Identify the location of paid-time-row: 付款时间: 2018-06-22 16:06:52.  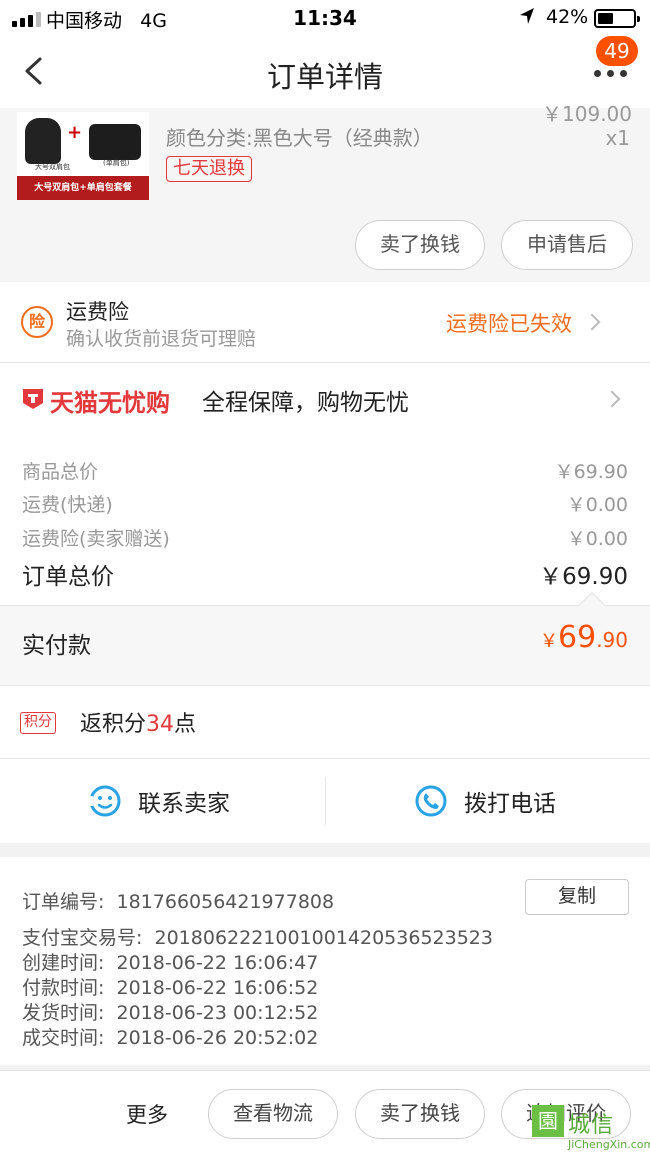
(170, 988).